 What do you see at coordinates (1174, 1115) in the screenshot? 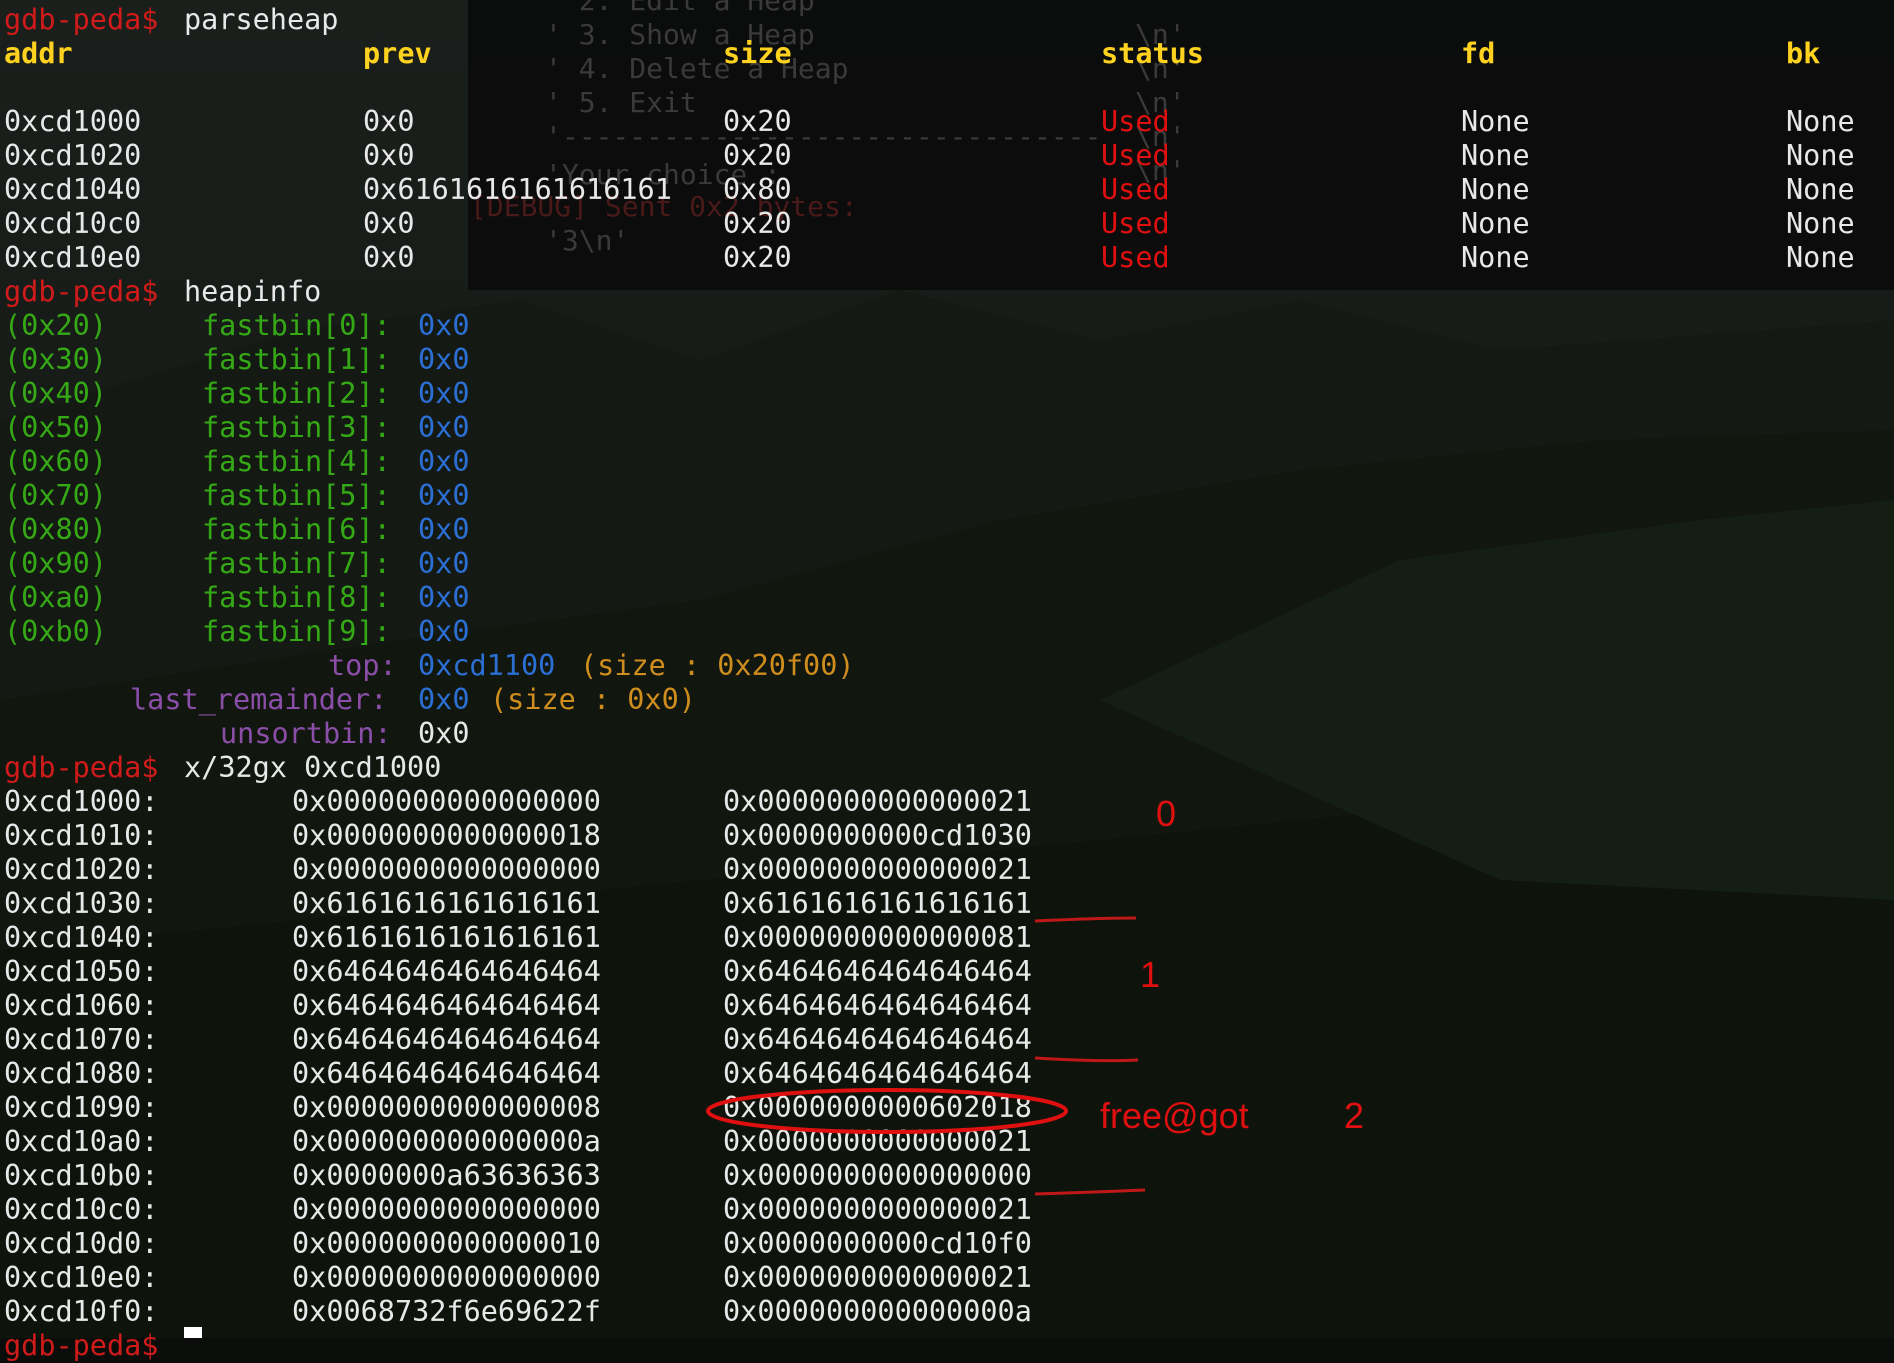
I see `free-got-label: free@got` at bounding box center [1174, 1115].